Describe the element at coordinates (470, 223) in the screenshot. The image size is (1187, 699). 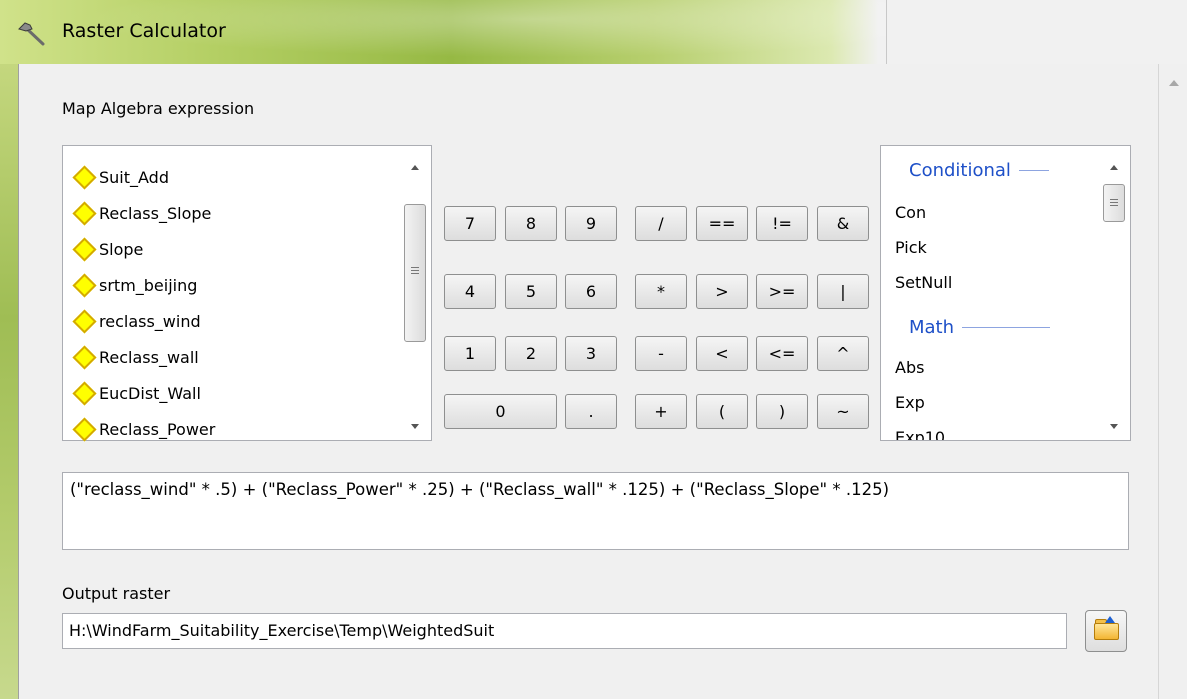
I see `seven-button: 7` at that location.